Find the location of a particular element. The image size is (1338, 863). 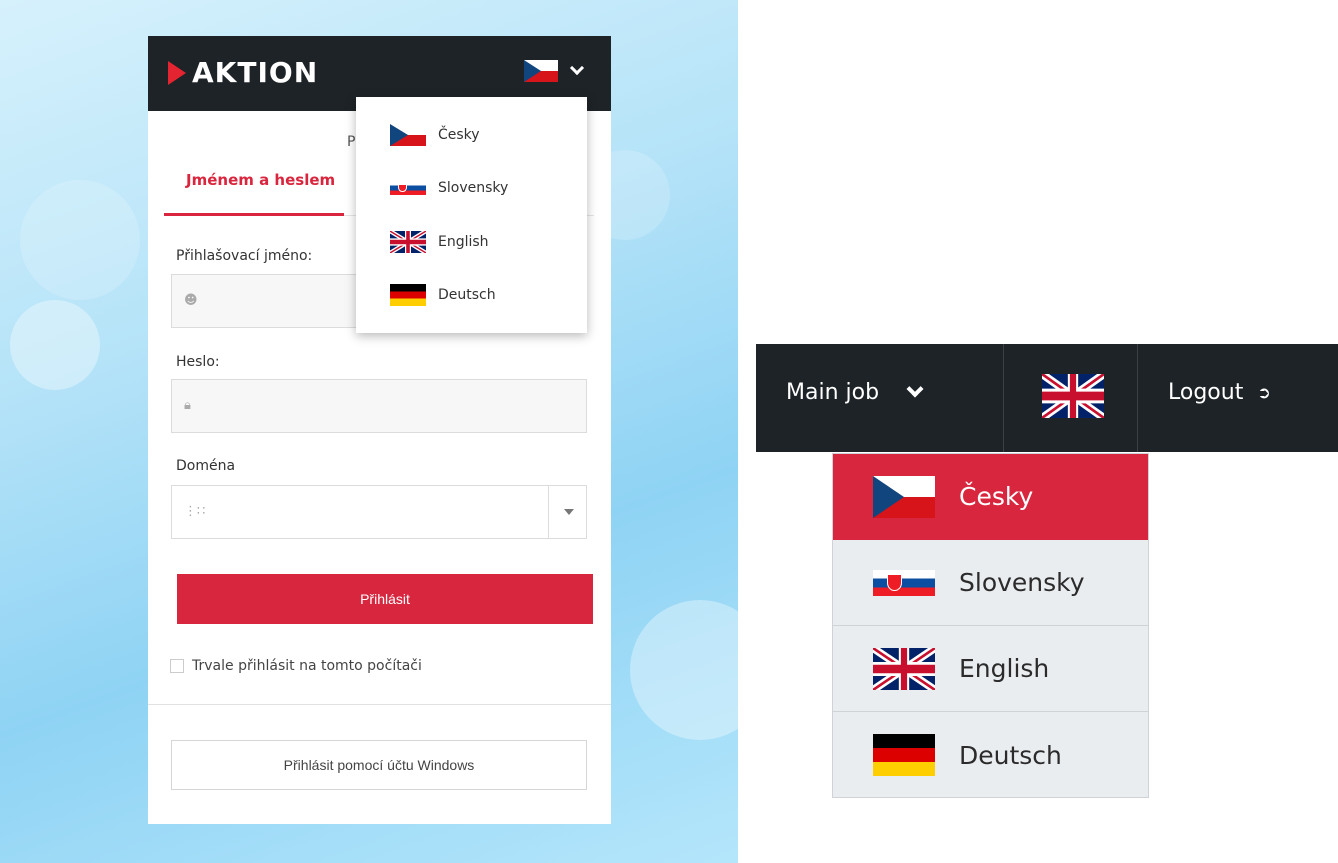

aktion-logo: AKTION is located at coordinates (243, 72).